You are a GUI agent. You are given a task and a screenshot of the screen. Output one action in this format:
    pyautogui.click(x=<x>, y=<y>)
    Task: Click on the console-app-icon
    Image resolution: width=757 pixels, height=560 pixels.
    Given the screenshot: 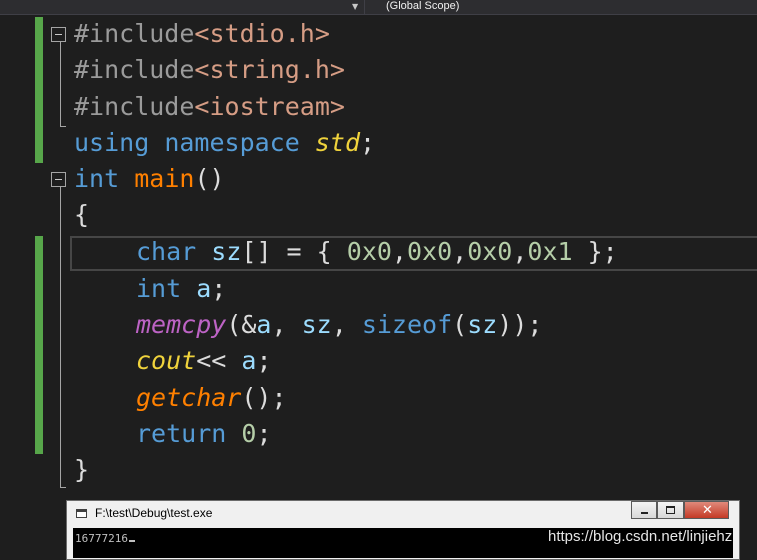 What is the action you would take?
    pyautogui.click(x=81, y=513)
    